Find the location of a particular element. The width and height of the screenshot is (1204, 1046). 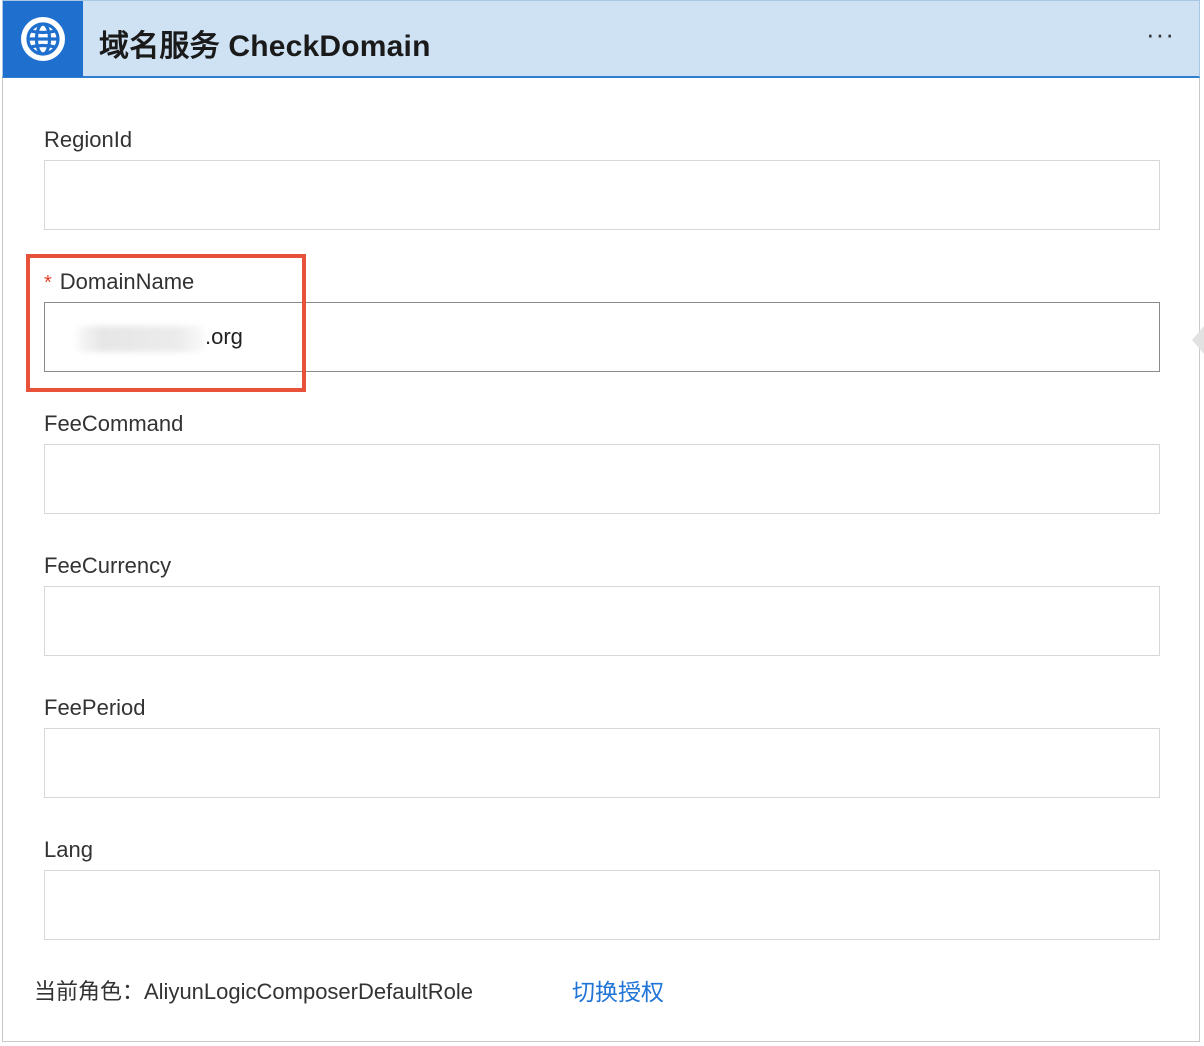

more-options-icon: ··· is located at coordinates (1160, 34).